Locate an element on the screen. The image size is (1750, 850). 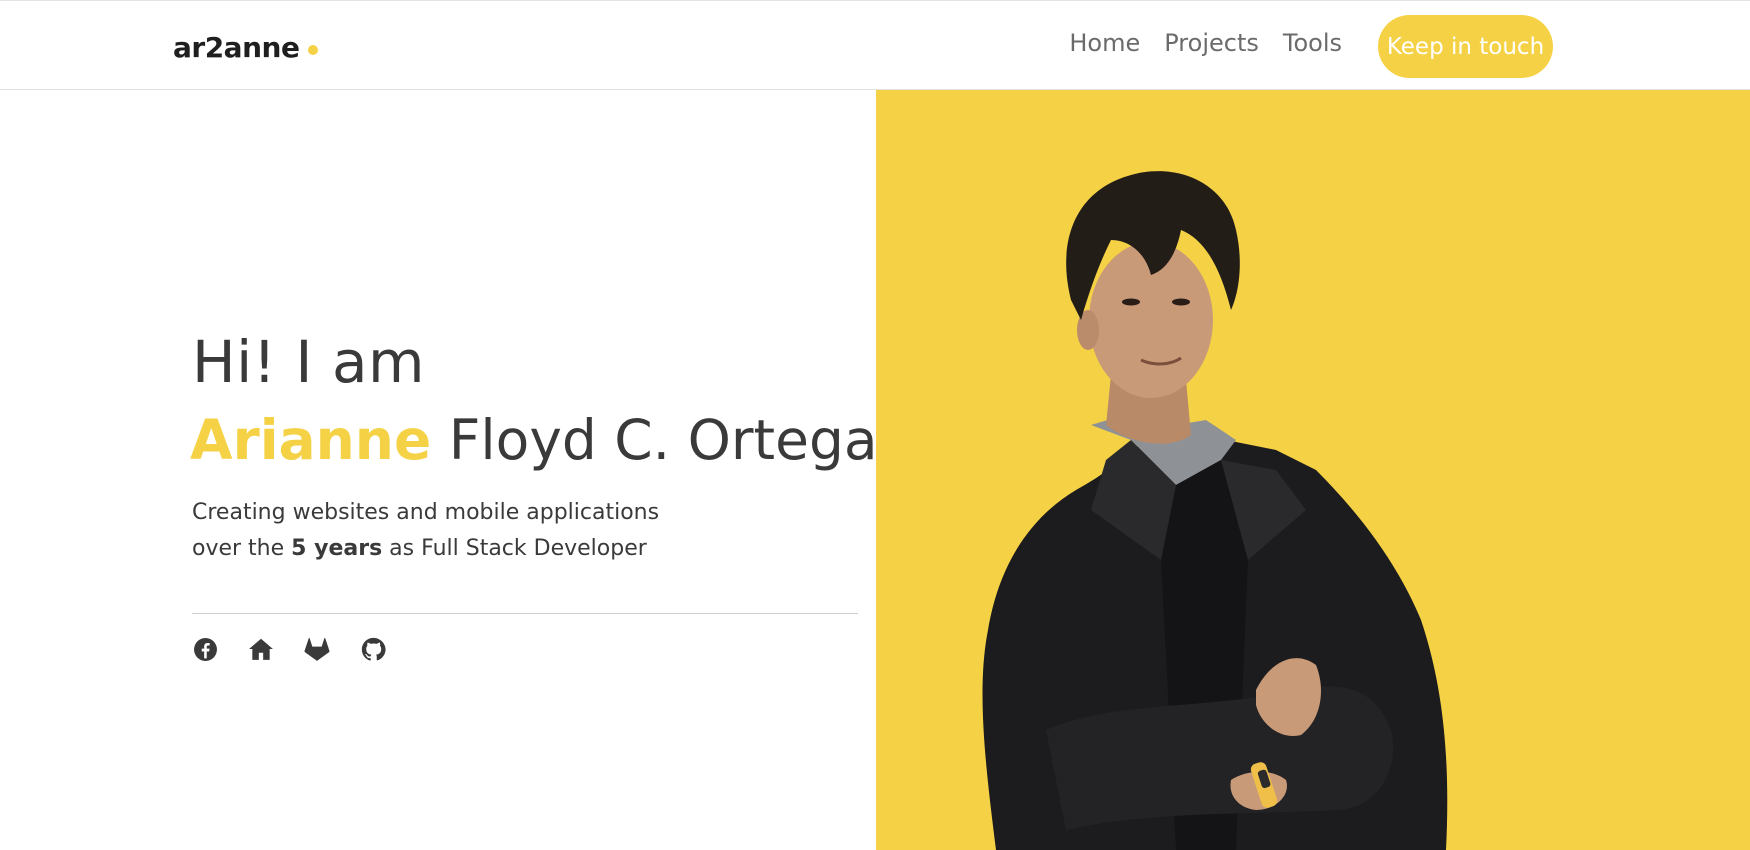
hero-name: Arianne Floyd C. Ortega is located at coordinates (534, 440).